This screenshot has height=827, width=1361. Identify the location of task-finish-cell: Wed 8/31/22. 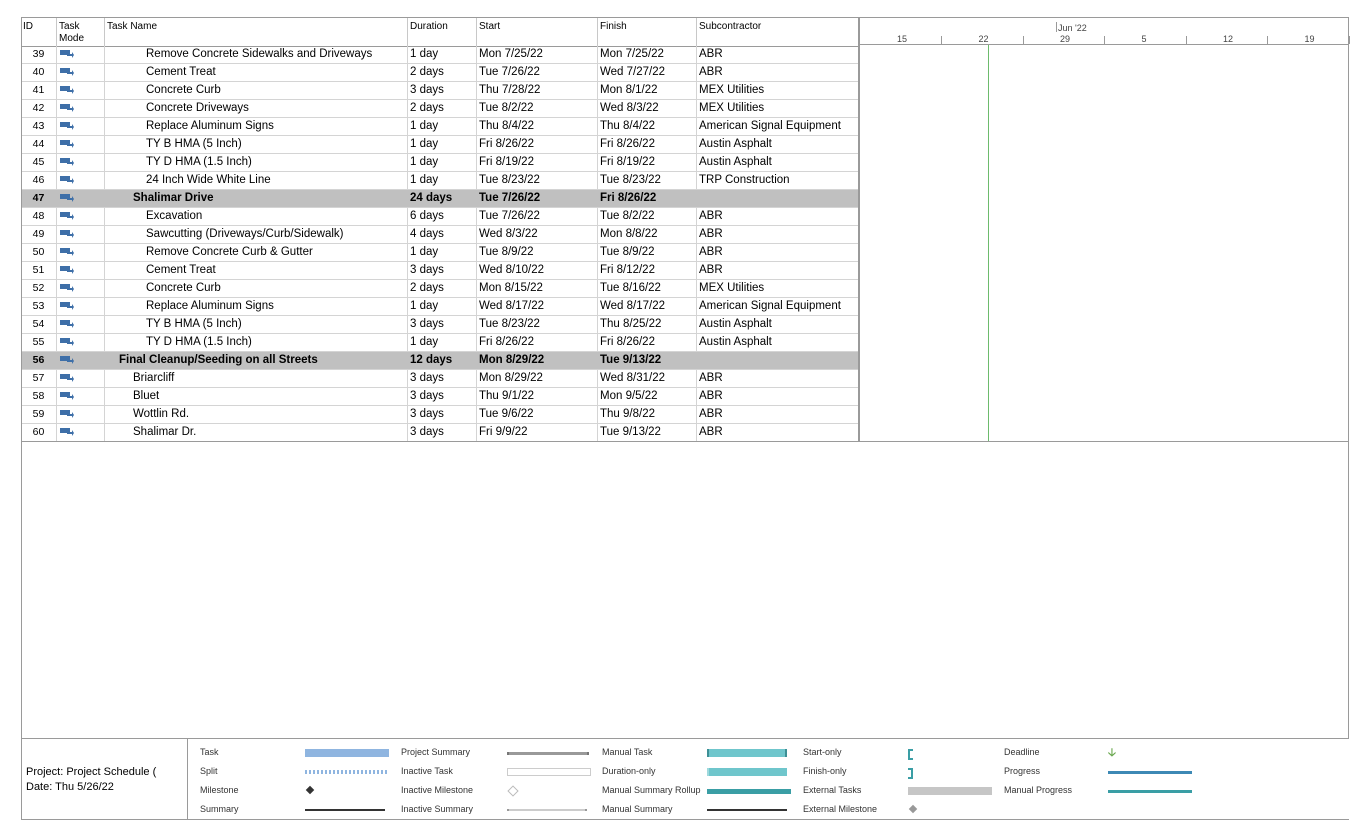
(647, 378).